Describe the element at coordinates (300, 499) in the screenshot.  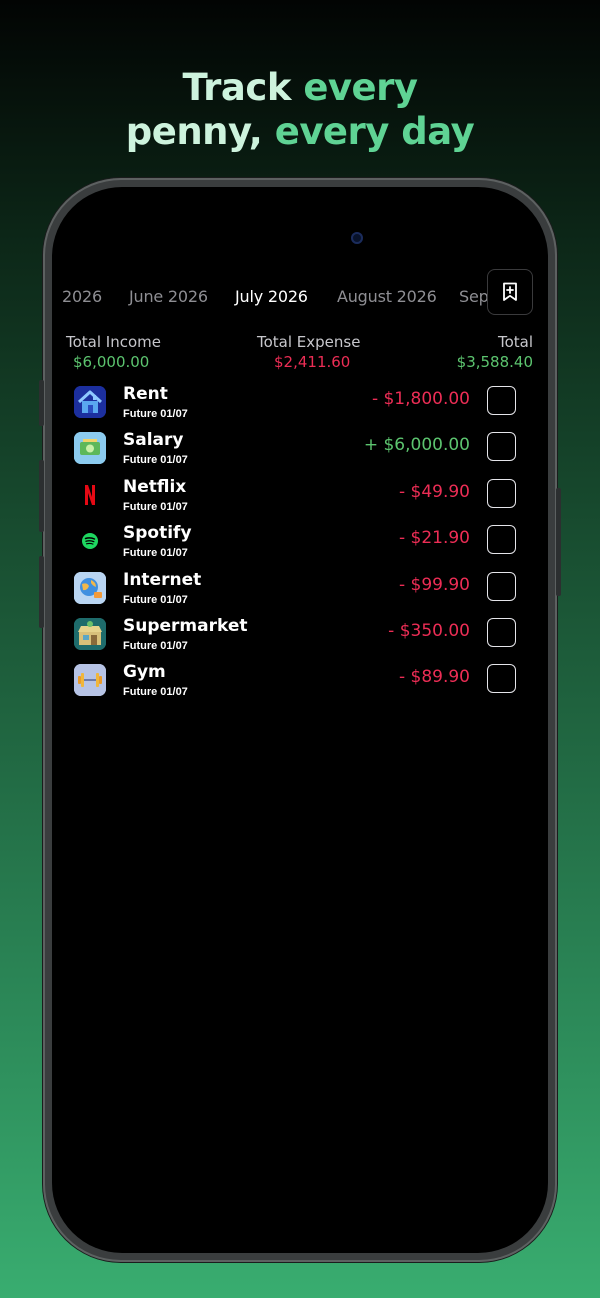
I see `transaction-row: Netflix Future 01/07 - $49.90` at that location.